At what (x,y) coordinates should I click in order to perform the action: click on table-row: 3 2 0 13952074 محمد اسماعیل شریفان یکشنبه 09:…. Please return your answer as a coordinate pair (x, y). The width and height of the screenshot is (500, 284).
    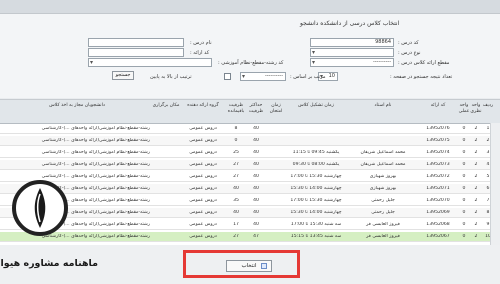
    Looking at the image, I should click on (250, 153).